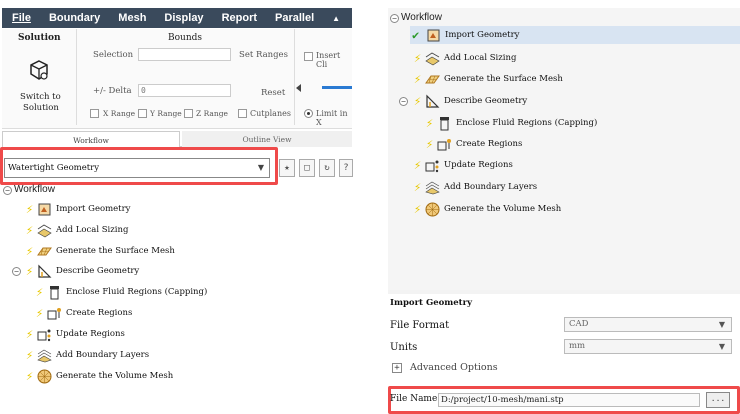 This screenshot has height=414, width=740. I want to click on units-label: Units, so click(404, 347).